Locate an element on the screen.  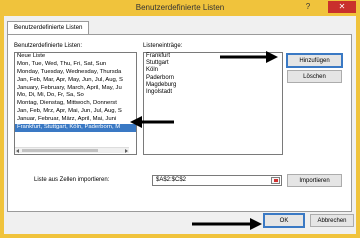
entry-line: Köln is located at coordinates (152, 70).